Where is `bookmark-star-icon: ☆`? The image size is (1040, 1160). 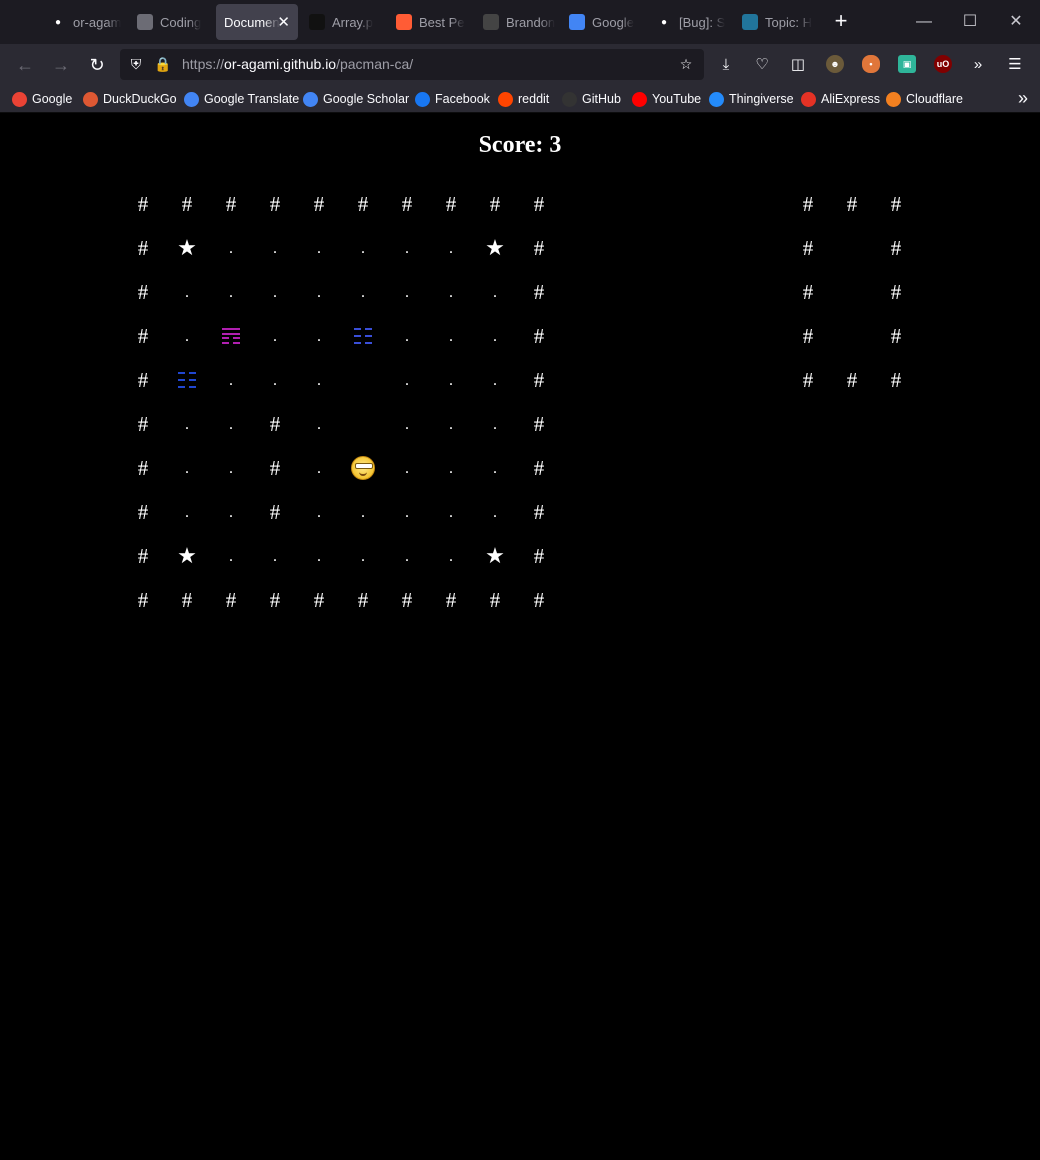
bookmark-star-icon: ☆ is located at coordinates (686, 64).